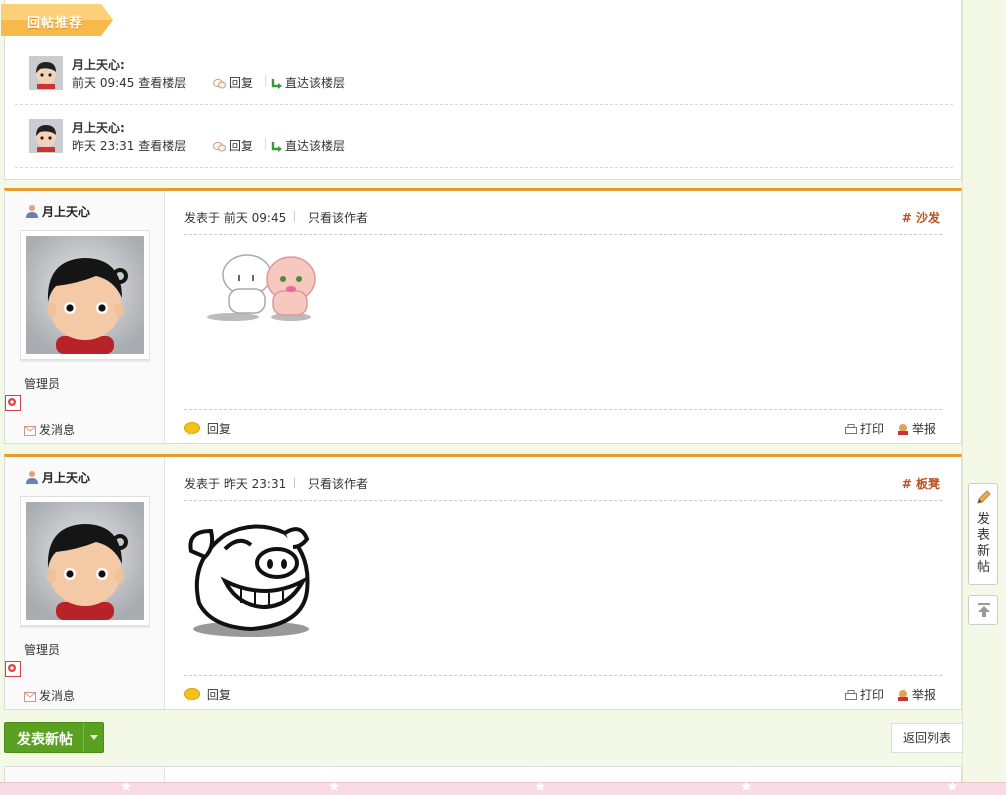  I want to click on chevron-down-icon, so click(94, 737).